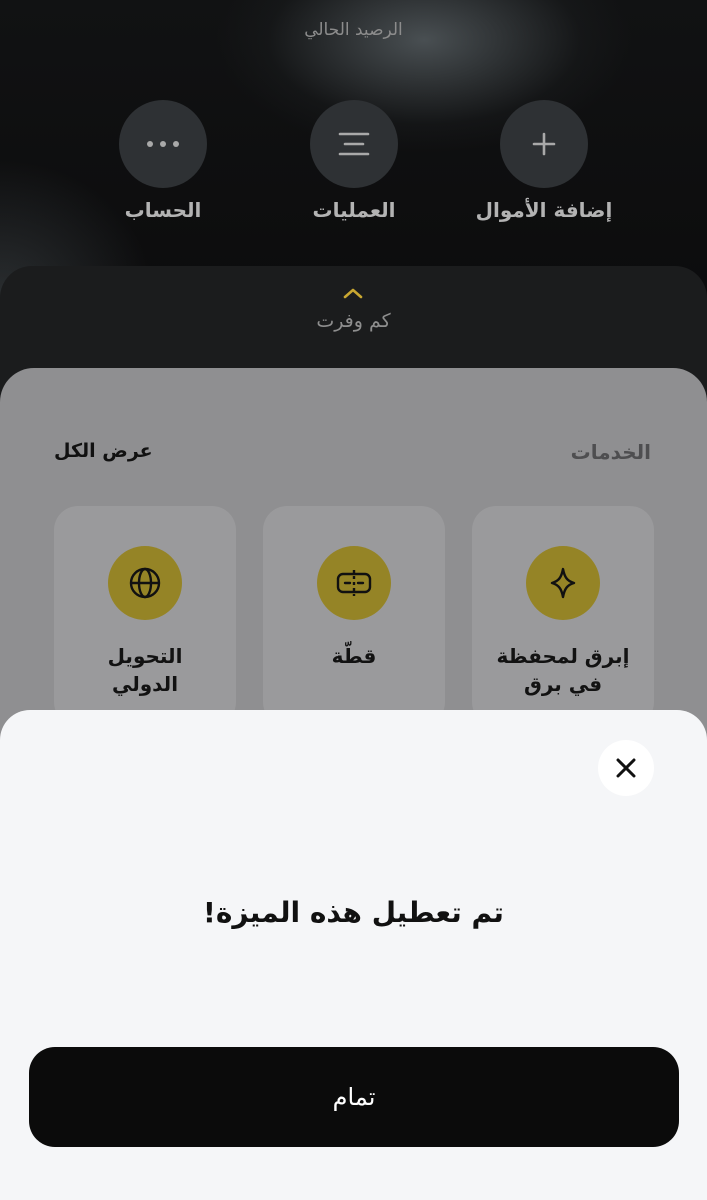 The width and height of the screenshot is (707, 1200). I want to click on service-card-split: قطّة, so click(354, 616).